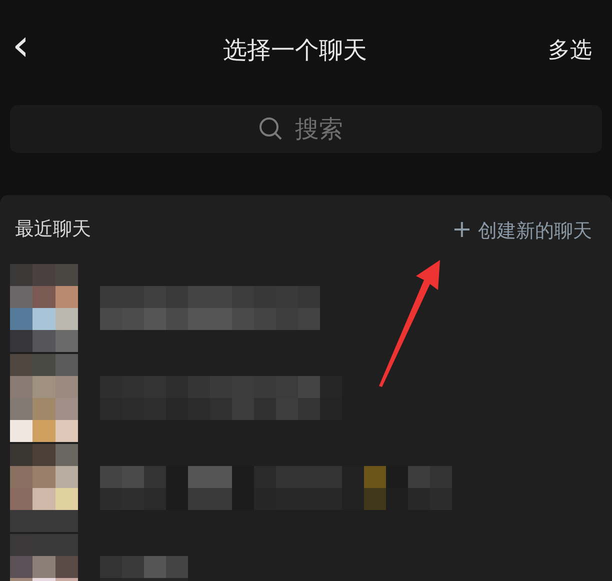 The height and width of the screenshot is (581, 612). What do you see at coordinates (53, 229) in the screenshot?
I see `section-title: 最近聊天` at bounding box center [53, 229].